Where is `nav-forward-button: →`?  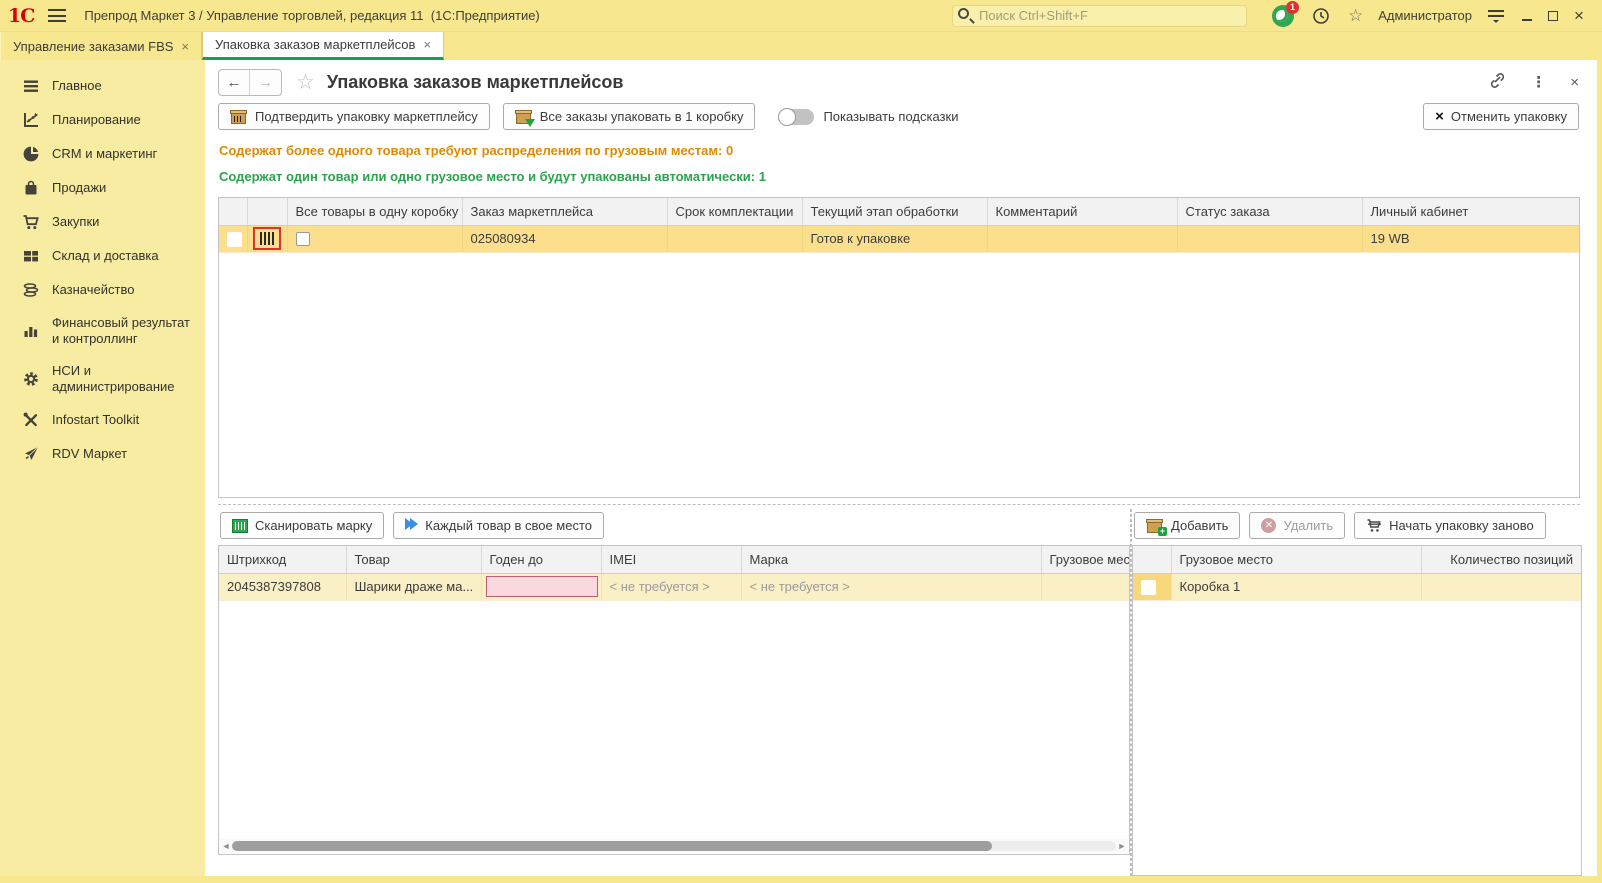 nav-forward-button: → is located at coordinates (265, 82).